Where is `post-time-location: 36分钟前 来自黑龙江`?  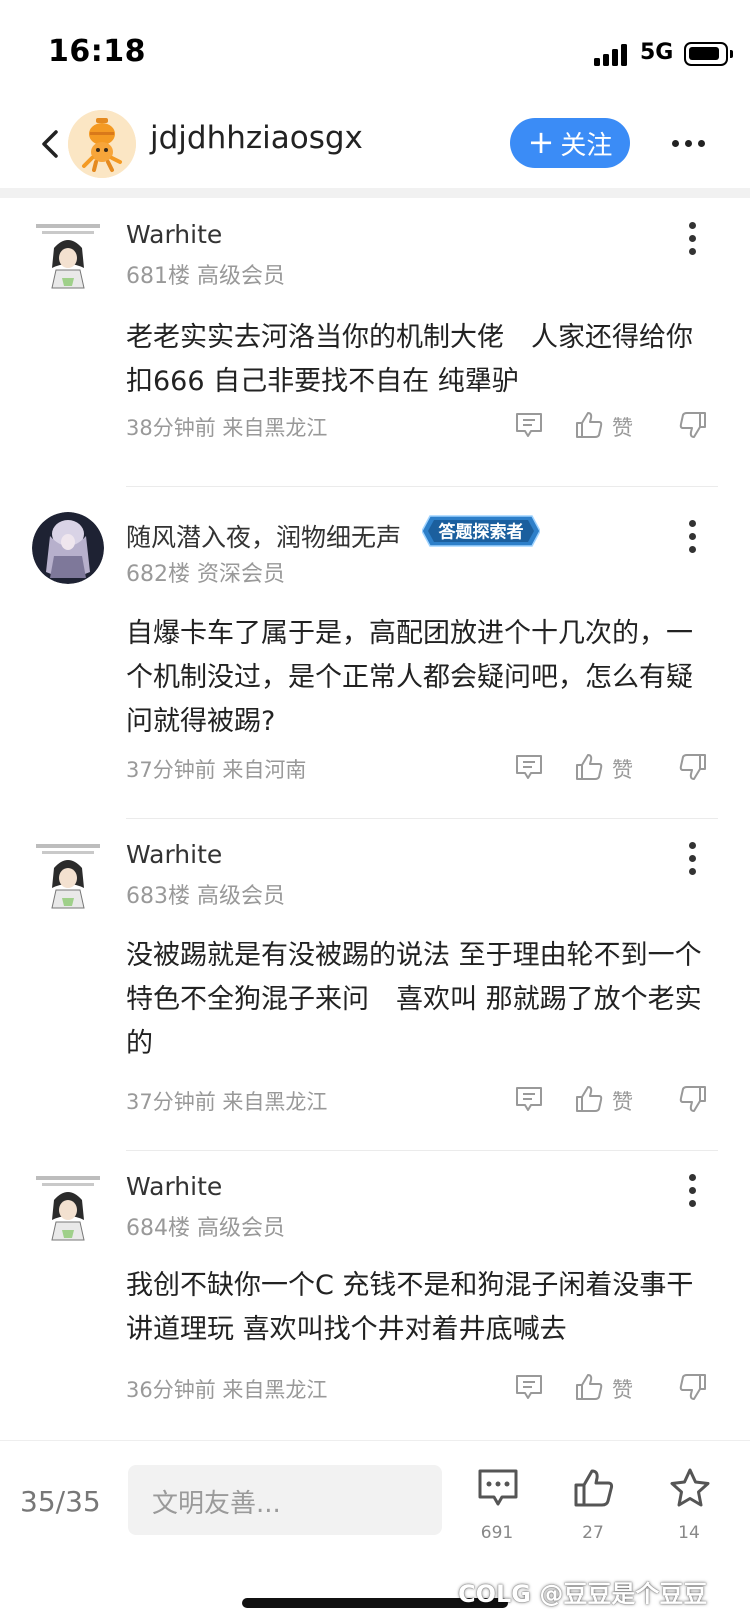
post-time-location: 36分钟前 来自黑龙江 is located at coordinates (227, 1390).